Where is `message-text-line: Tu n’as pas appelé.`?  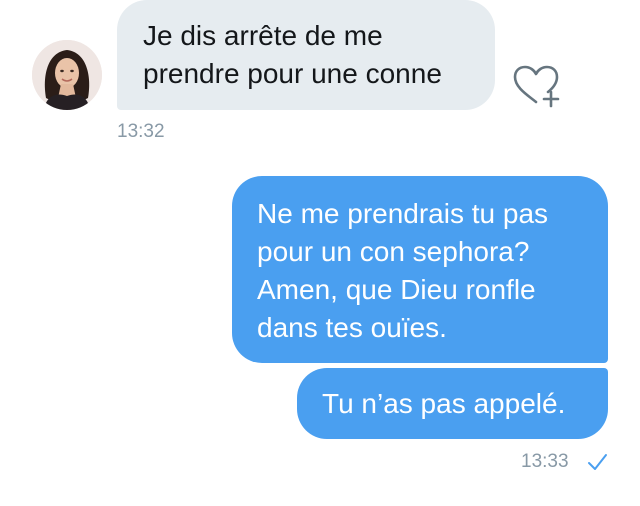 message-text-line: Tu n’as pas appelé. is located at coordinates (444, 403).